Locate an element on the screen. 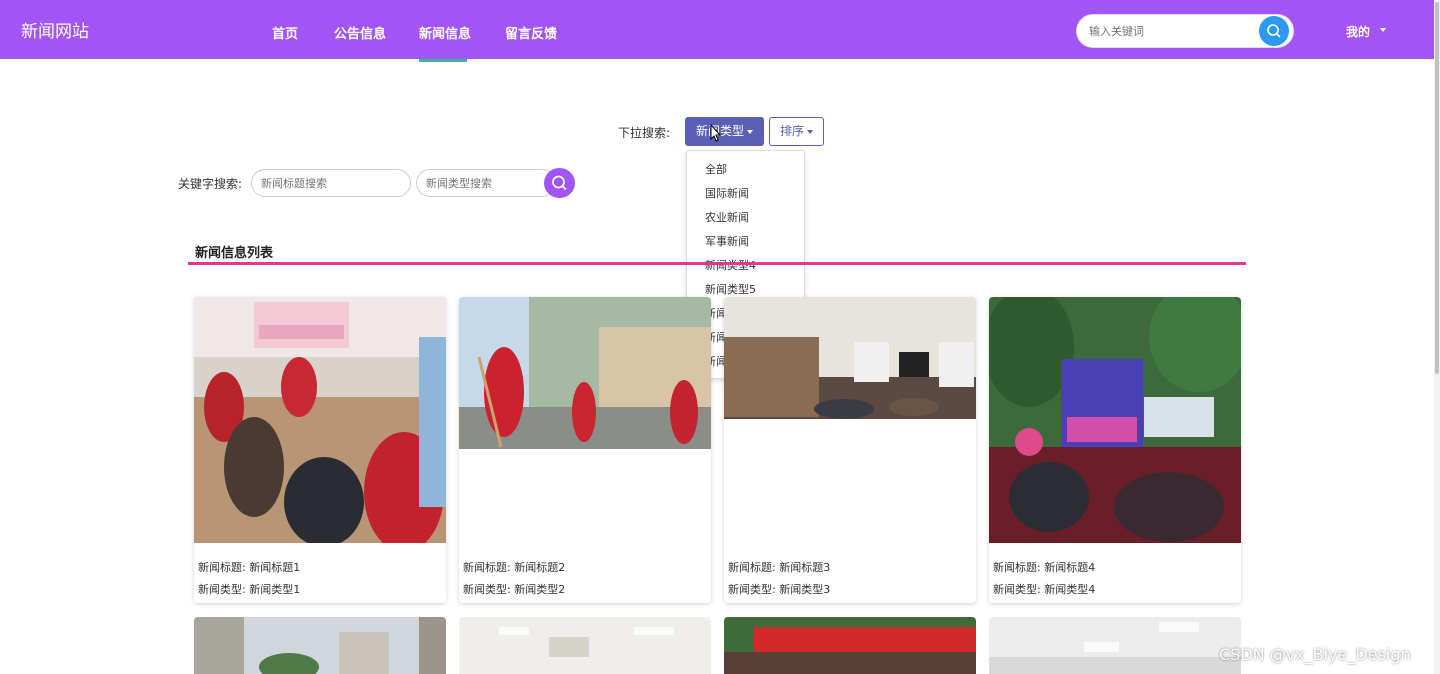  active-tab-indicator is located at coordinates (443, 60).